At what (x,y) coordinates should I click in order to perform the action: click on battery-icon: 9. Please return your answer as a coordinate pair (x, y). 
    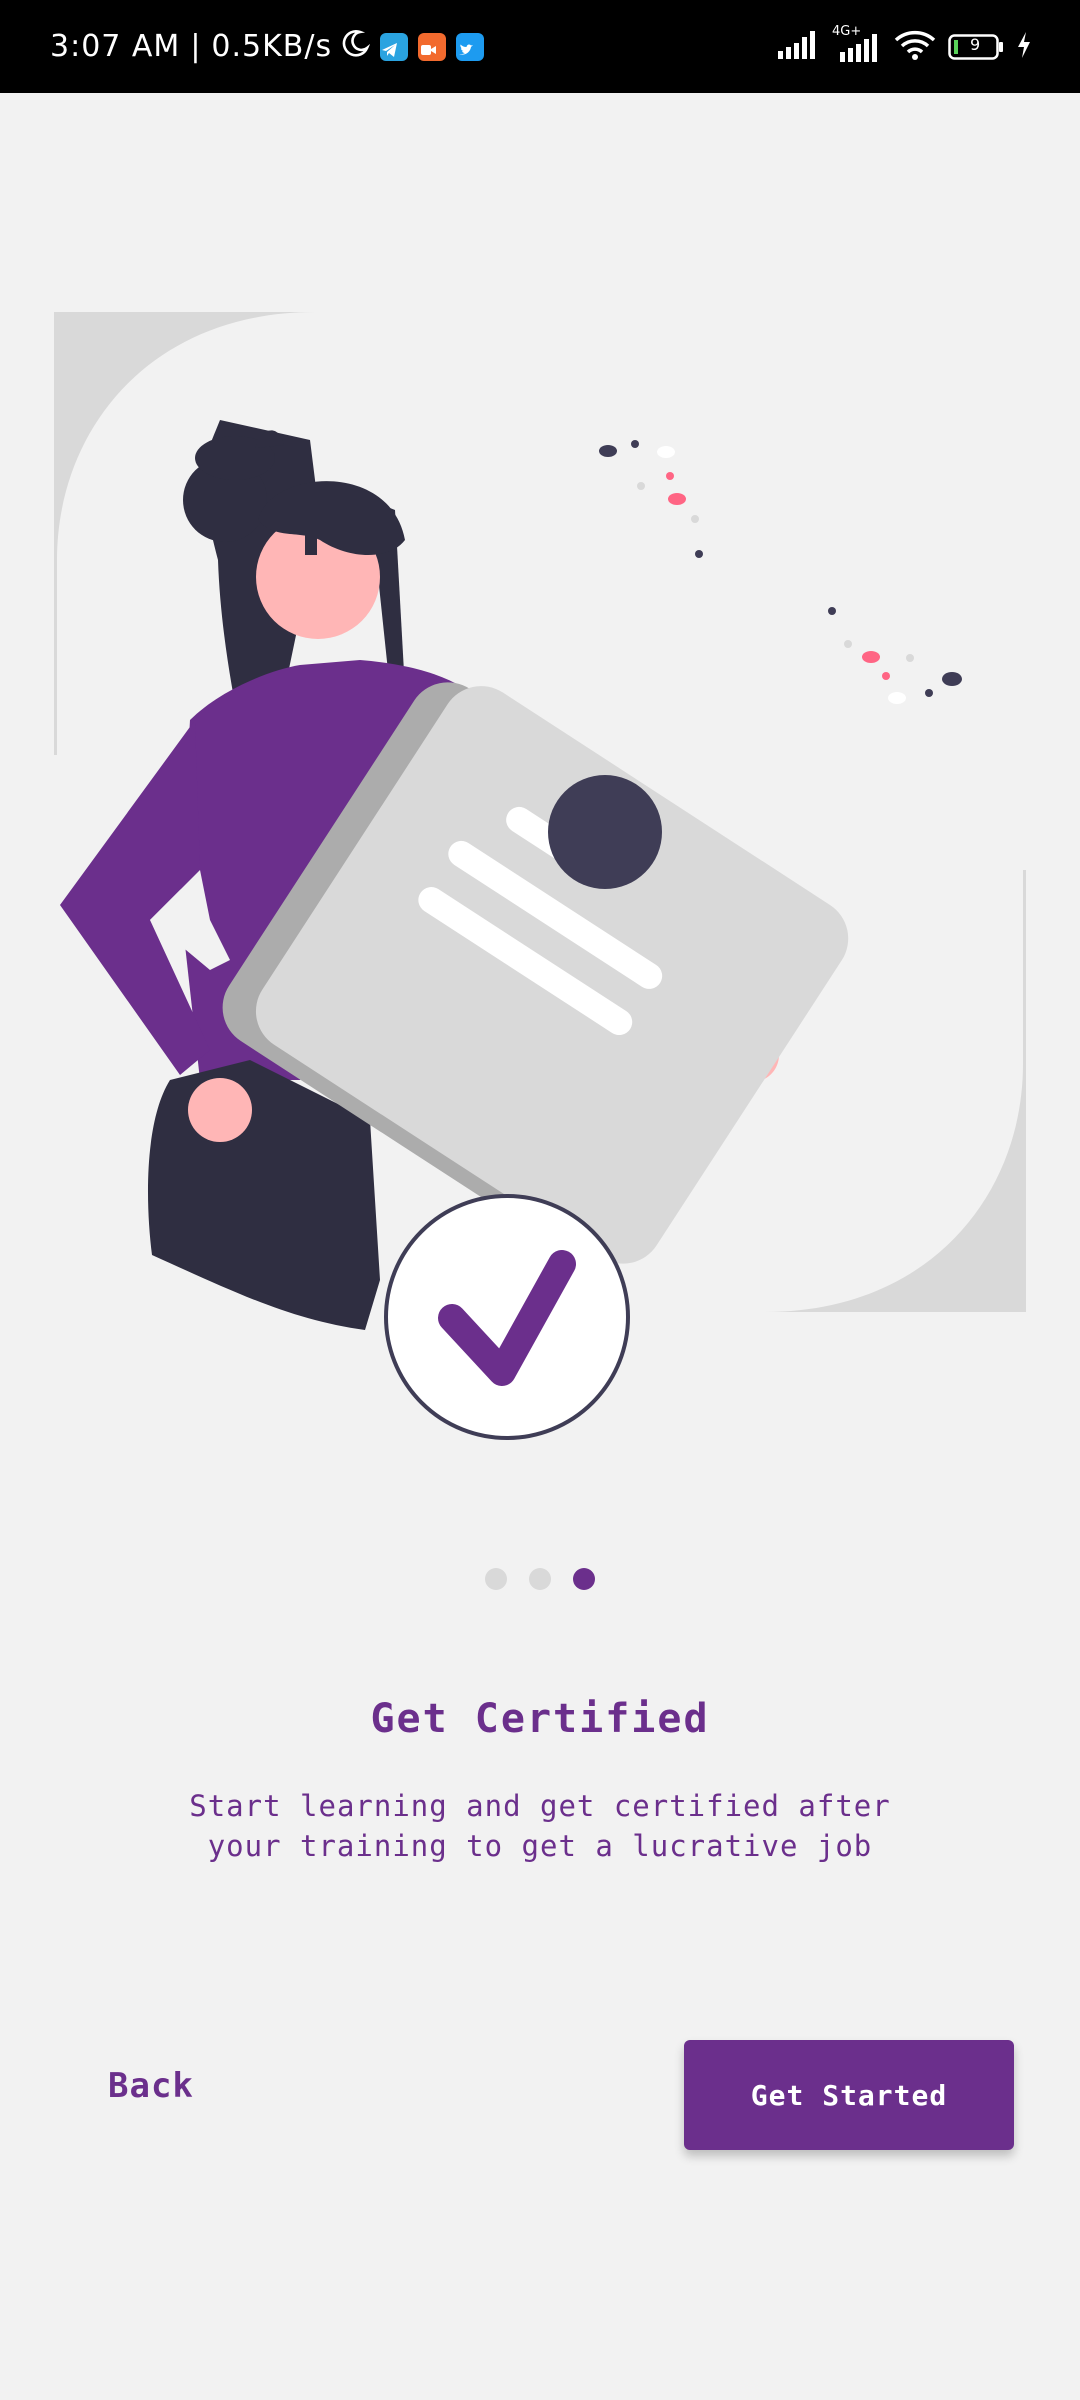
    Looking at the image, I should click on (976, 47).